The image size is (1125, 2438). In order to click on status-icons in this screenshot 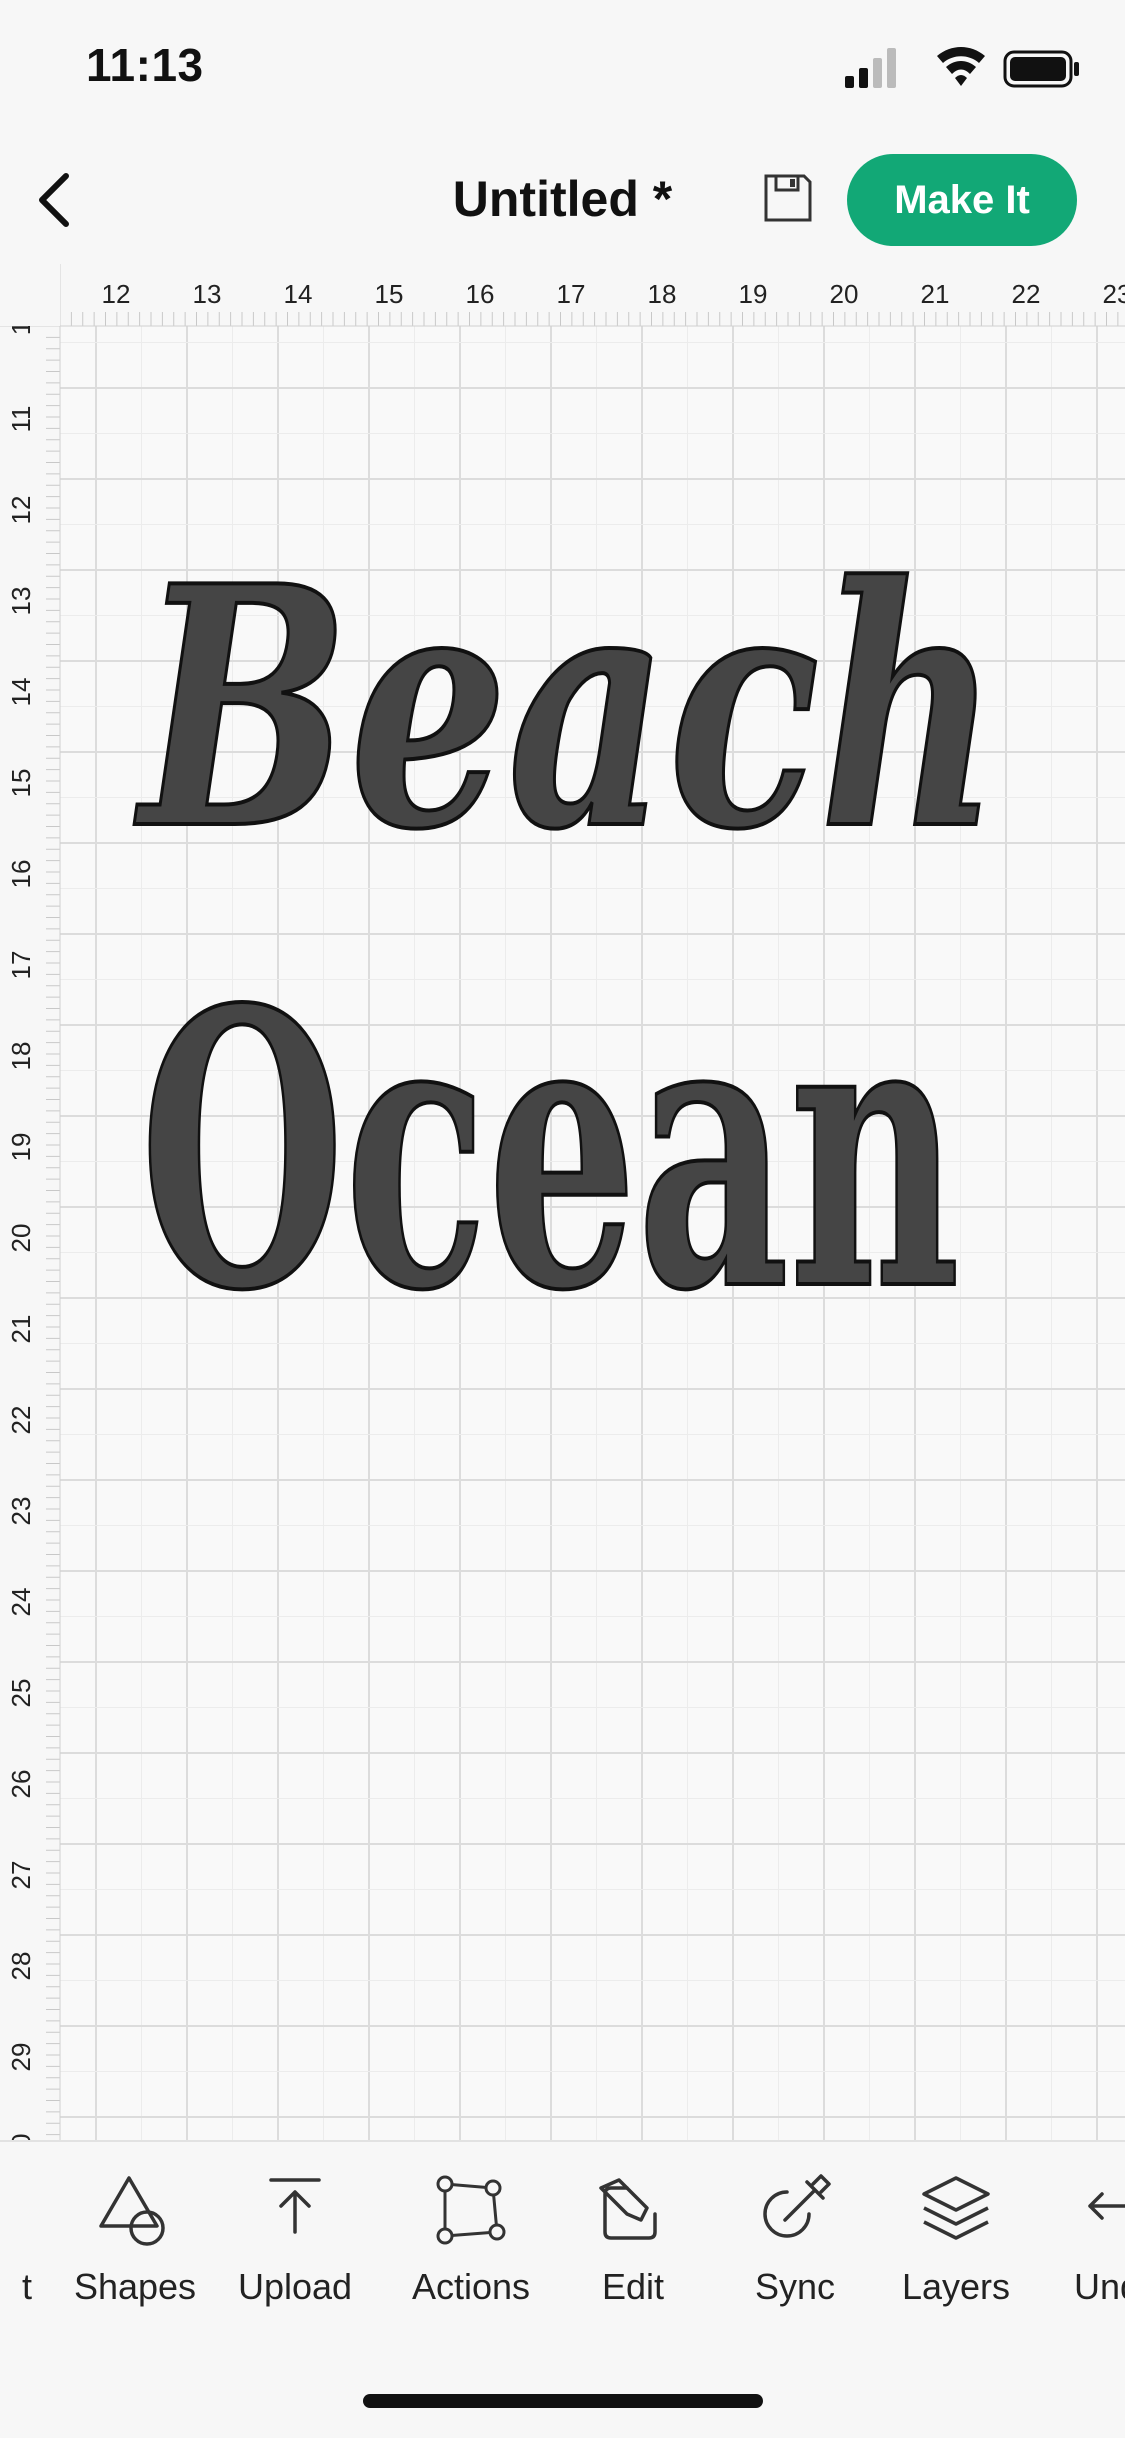, I will do `click(962, 67)`.